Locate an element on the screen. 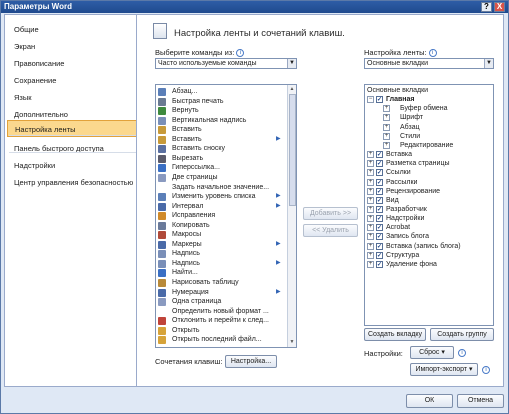 The image size is (509, 414). help-button: ? is located at coordinates (486, 7).